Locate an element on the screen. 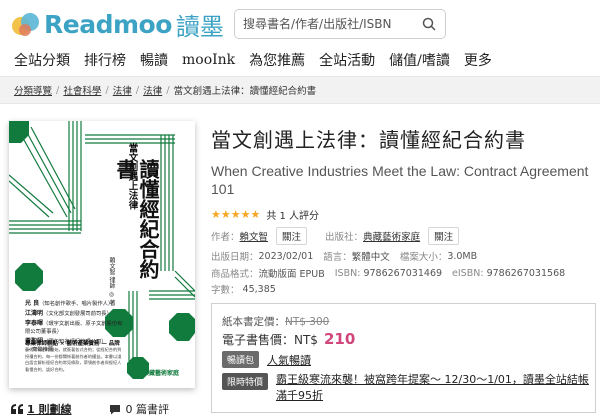 This screenshot has height=418, width=600. search-button is located at coordinates (429, 24).